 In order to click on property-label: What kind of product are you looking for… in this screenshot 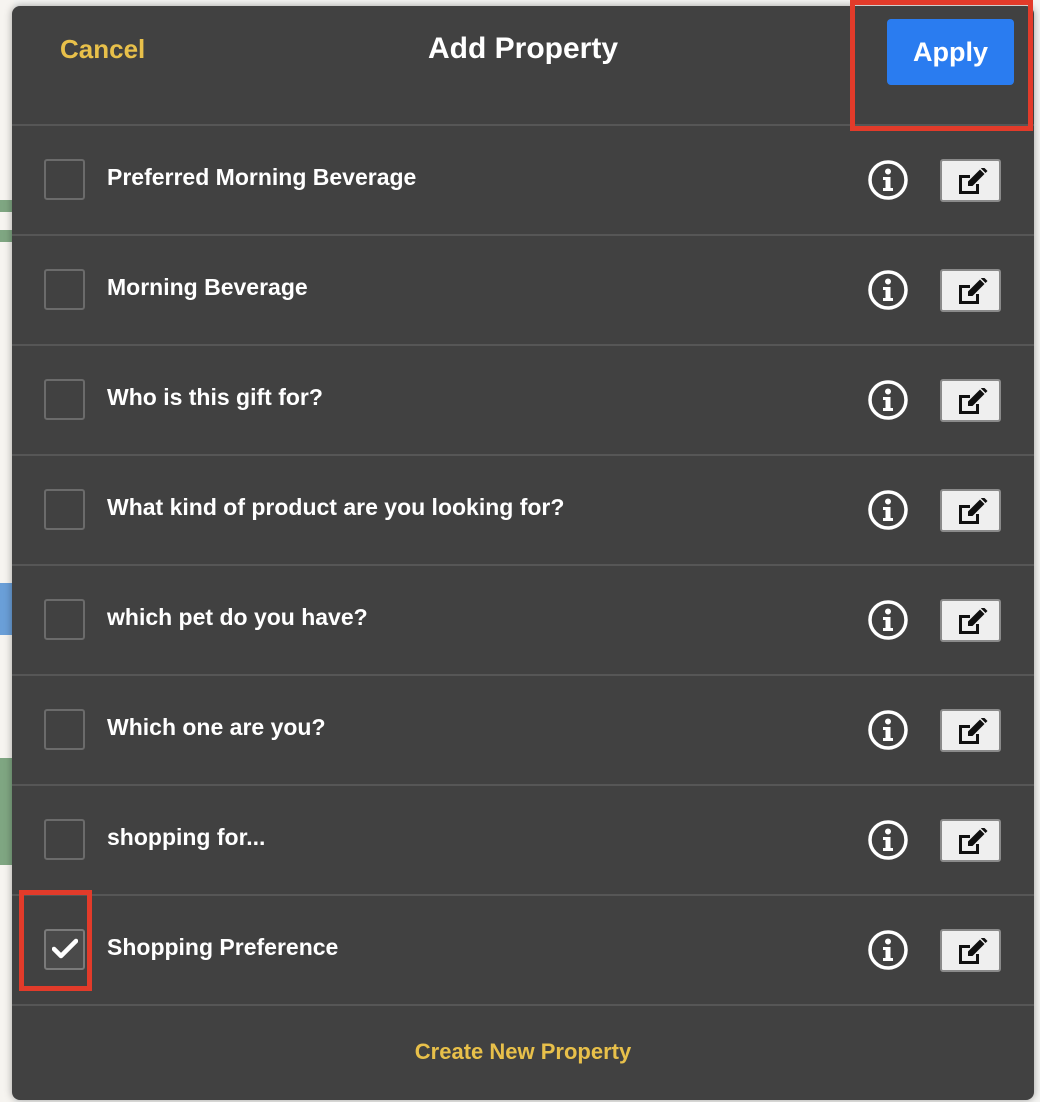, I will do `click(336, 507)`.